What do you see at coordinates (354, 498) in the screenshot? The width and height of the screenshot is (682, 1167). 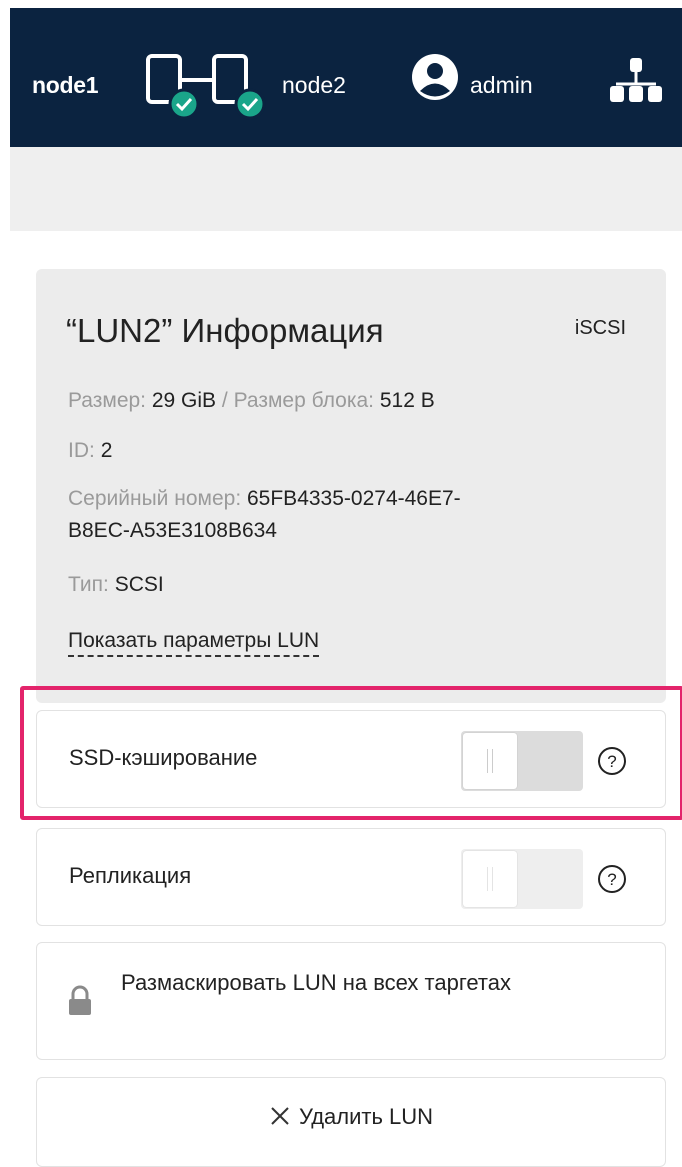 I see `serial-value: 65FB4335-0274-46E7-` at bounding box center [354, 498].